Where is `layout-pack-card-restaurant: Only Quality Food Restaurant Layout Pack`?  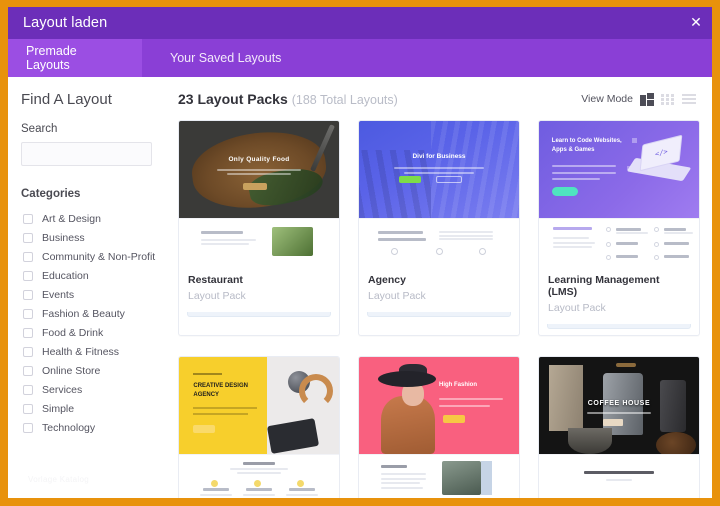 layout-pack-card-restaurant: Only Quality Food Restaurant Layout Pack is located at coordinates (259, 228).